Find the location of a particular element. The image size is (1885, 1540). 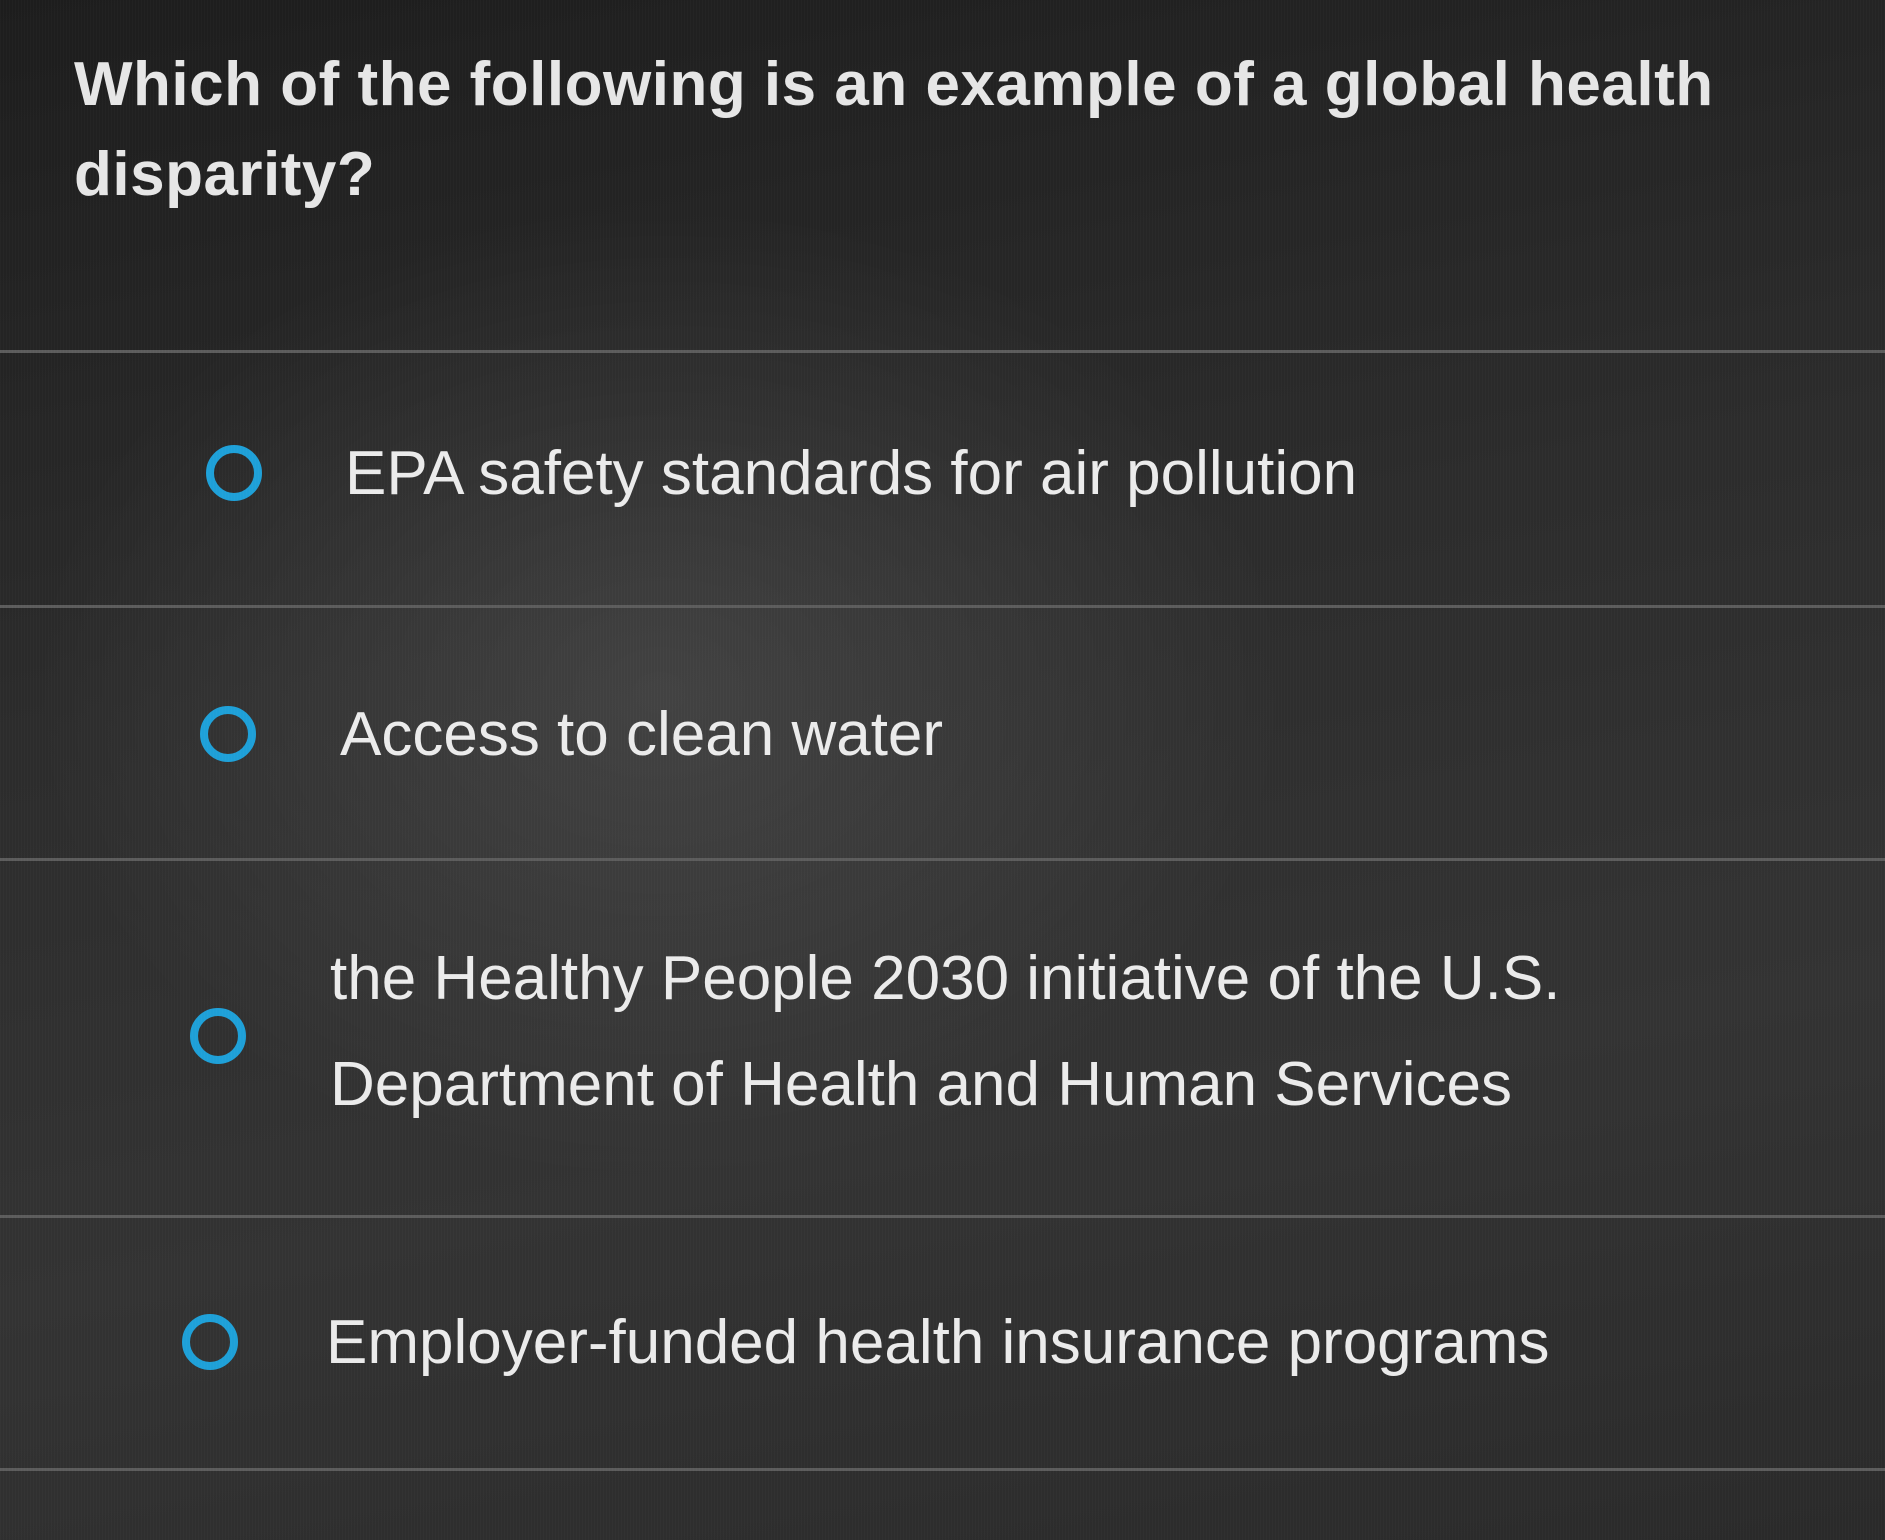

option-label: Access to clean water is located at coordinates (642, 734).